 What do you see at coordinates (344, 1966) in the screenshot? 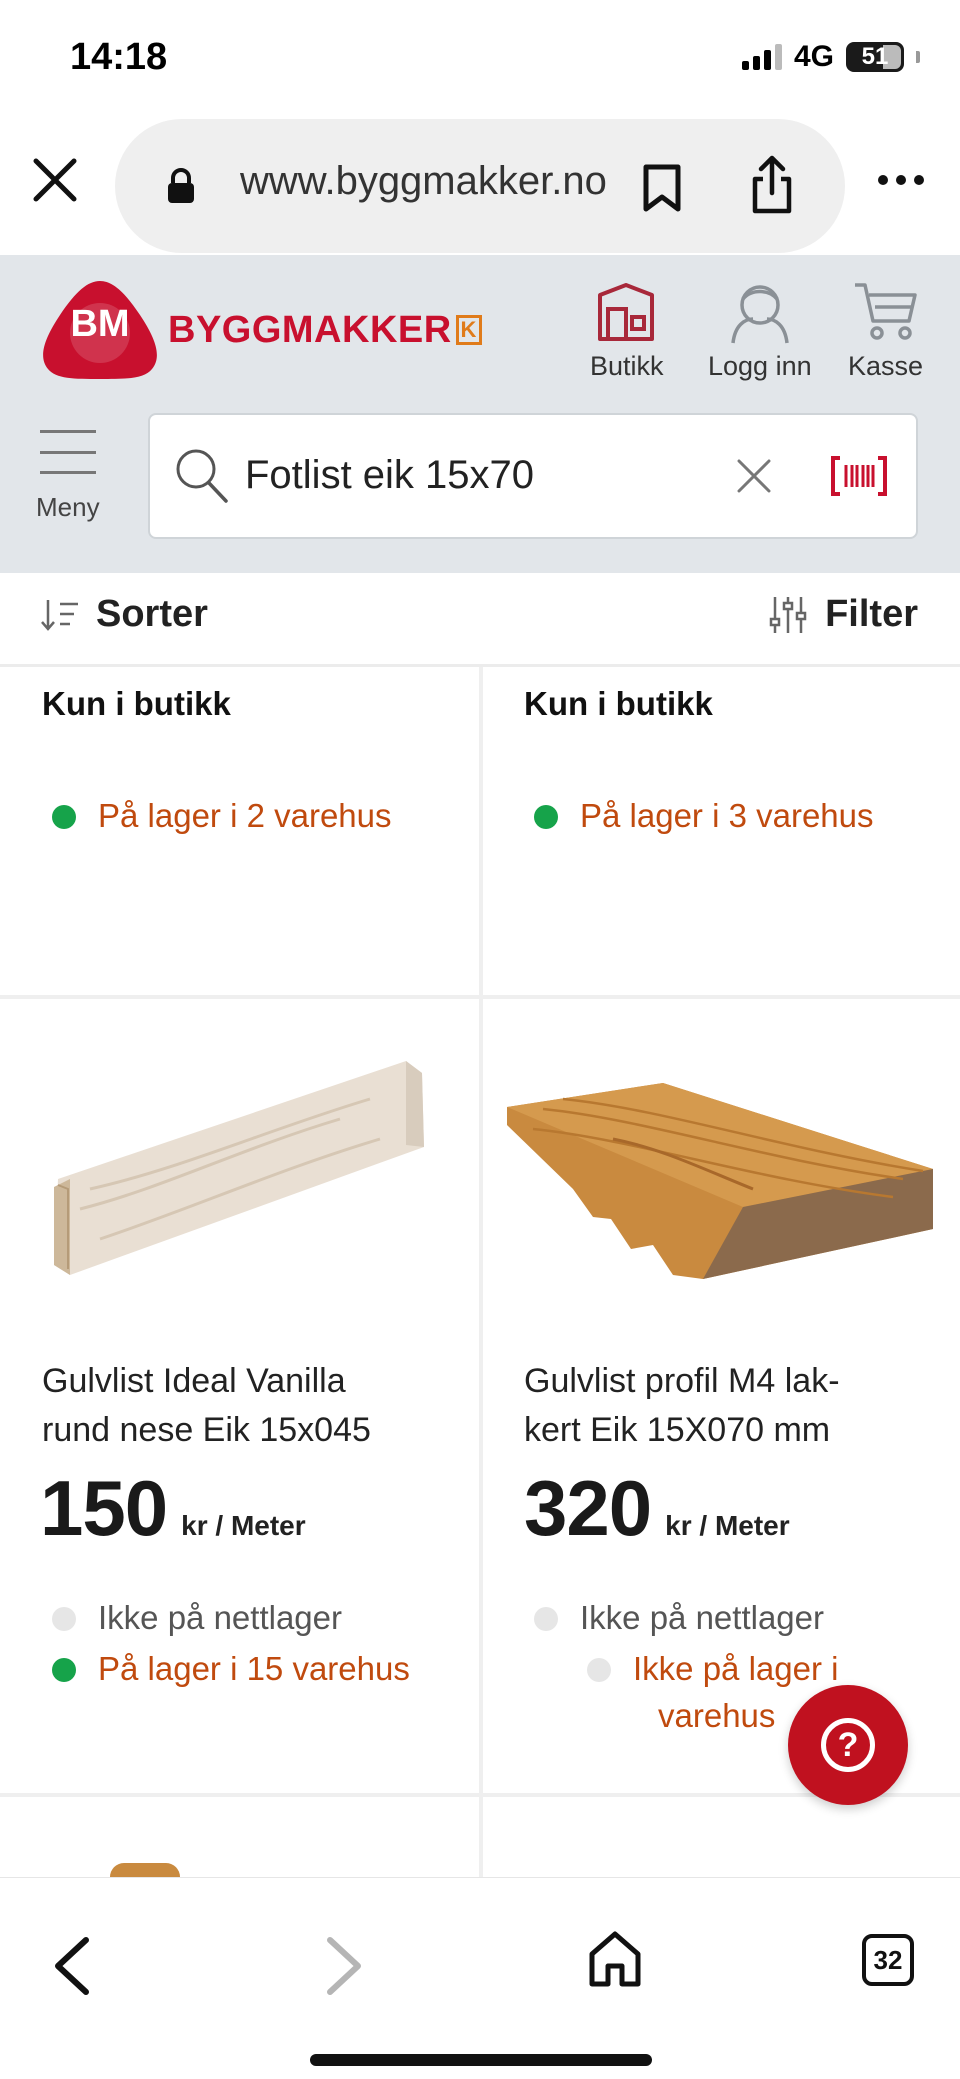
I see `forward-icon` at bounding box center [344, 1966].